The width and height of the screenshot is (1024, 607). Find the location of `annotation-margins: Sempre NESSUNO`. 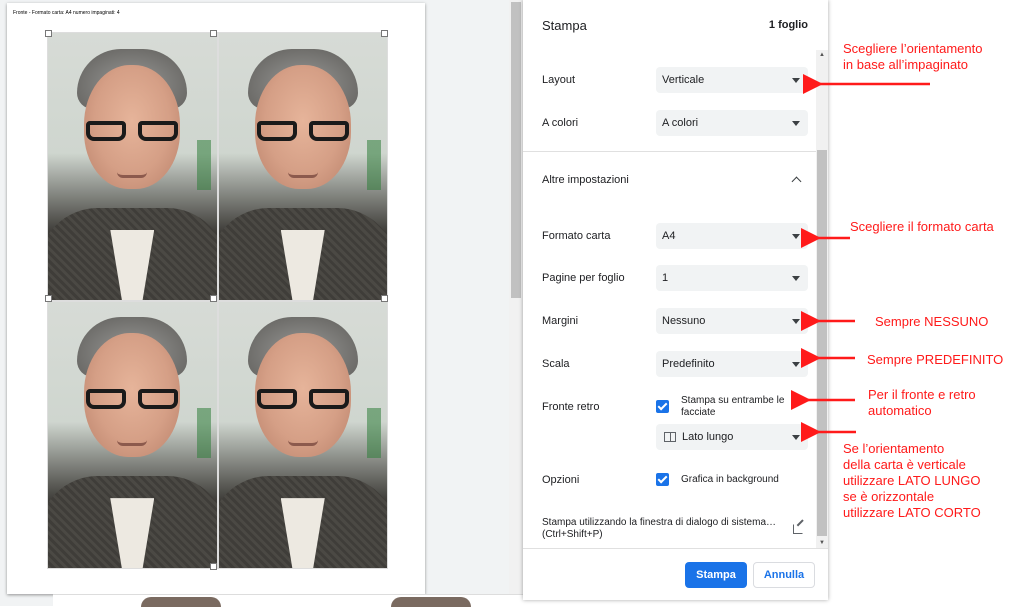

annotation-margins: Sempre NESSUNO is located at coordinates (932, 321).